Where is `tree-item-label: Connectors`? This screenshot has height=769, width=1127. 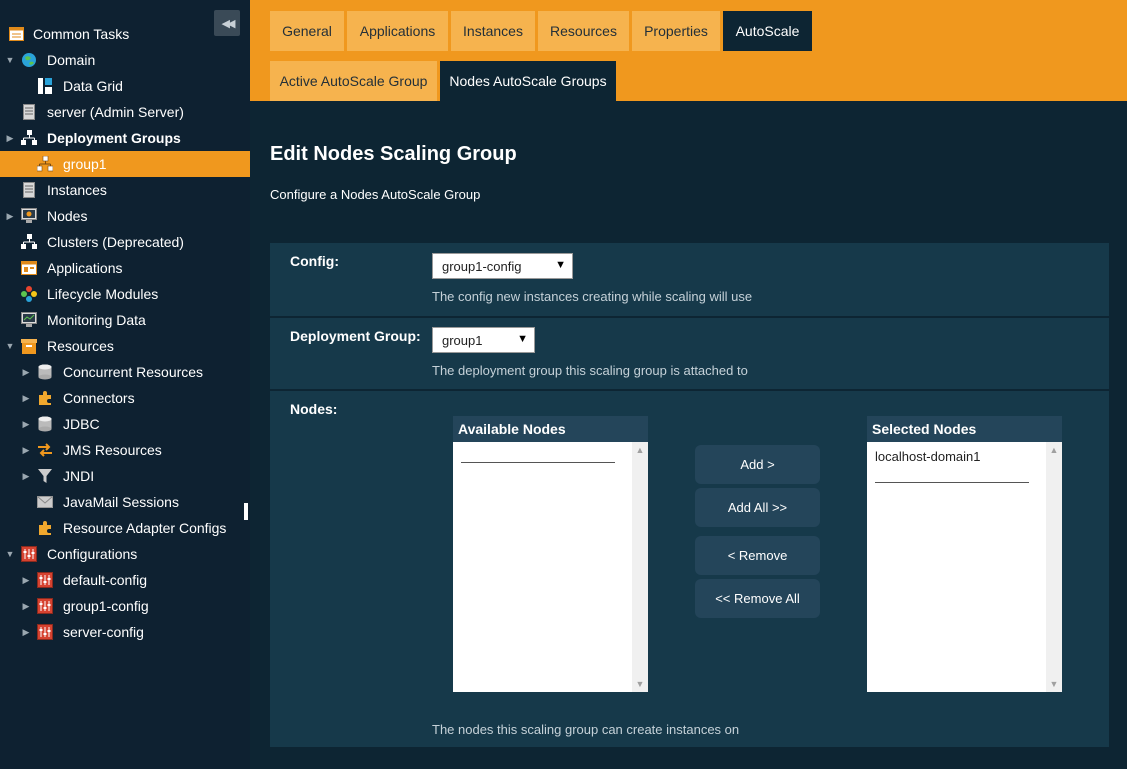 tree-item-label: Connectors is located at coordinates (99, 398).